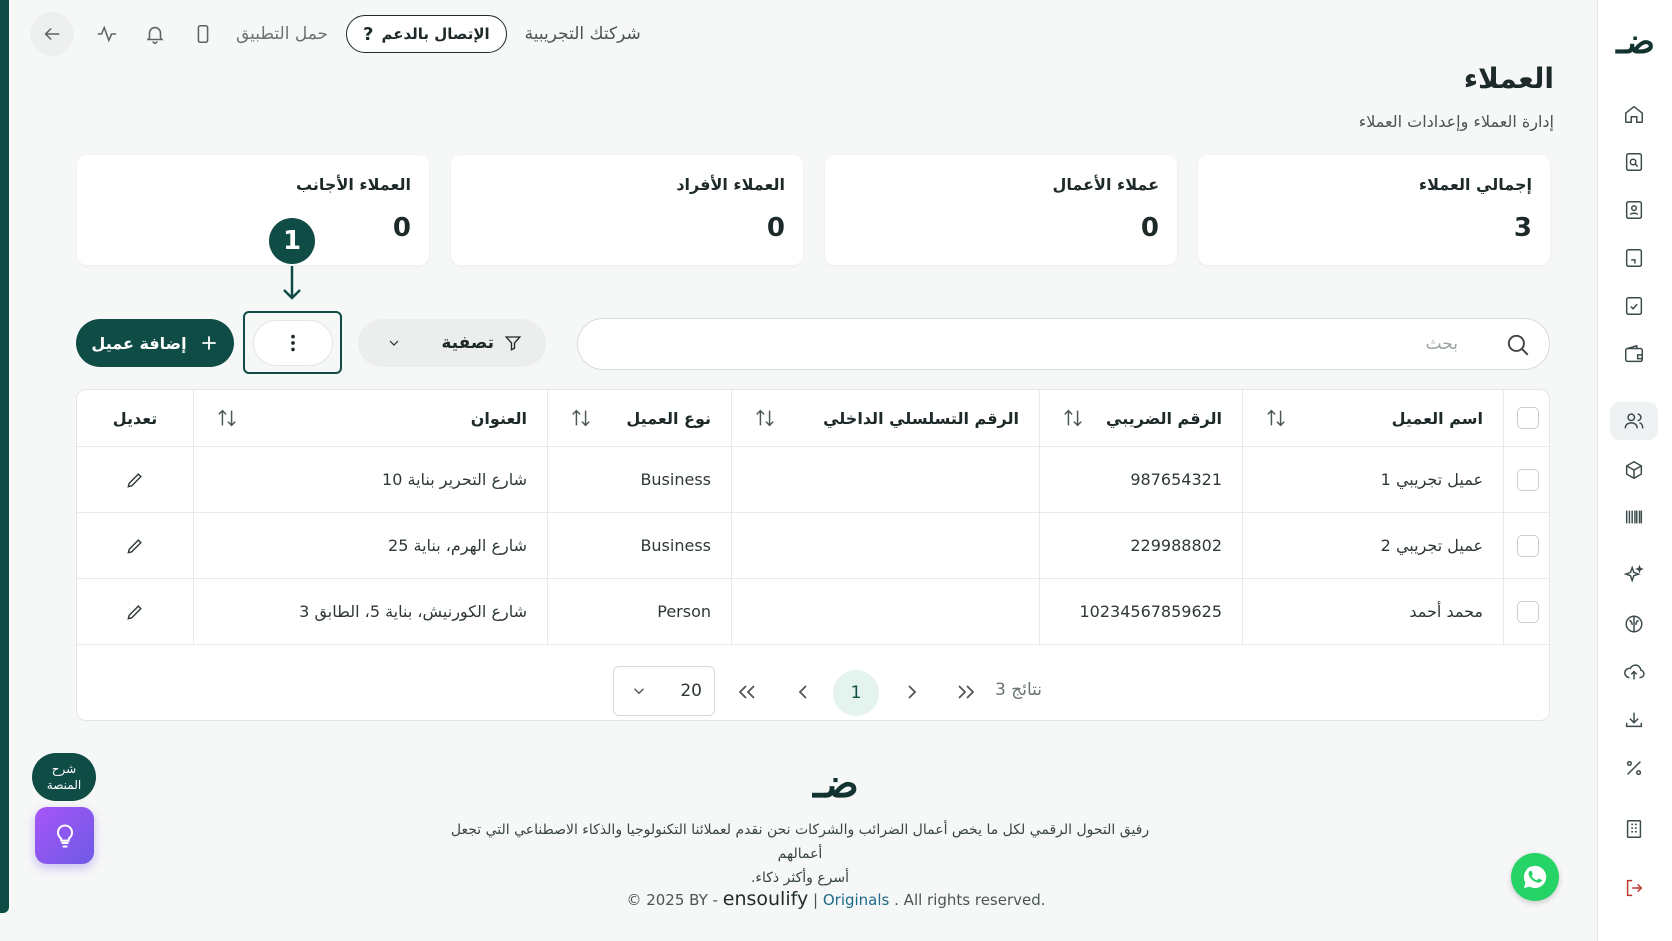 The height and width of the screenshot is (941, 1672). I want to click on select-cell, so click(1526, 479).